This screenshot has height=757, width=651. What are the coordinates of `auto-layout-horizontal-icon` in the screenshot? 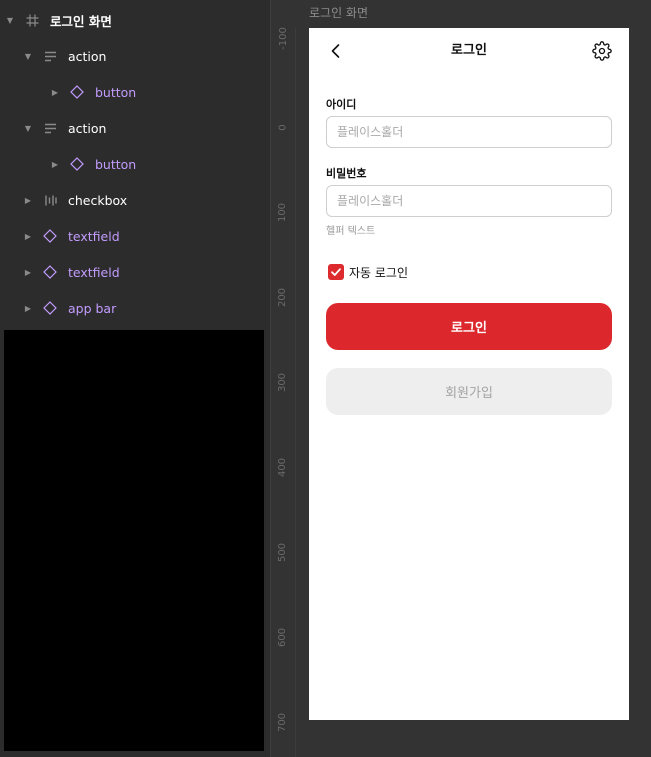 It's located at (50, 200).